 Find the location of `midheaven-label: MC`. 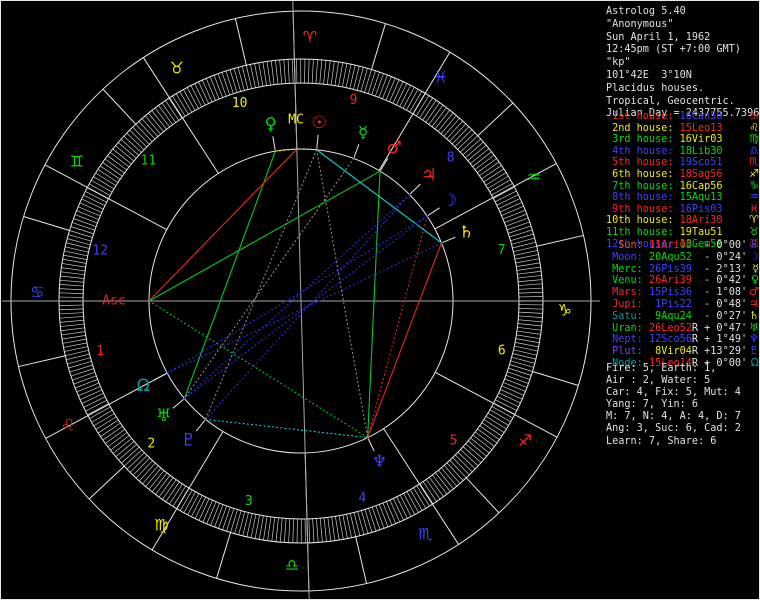

midheaven-label: MC is located at coordinates (296, 120).